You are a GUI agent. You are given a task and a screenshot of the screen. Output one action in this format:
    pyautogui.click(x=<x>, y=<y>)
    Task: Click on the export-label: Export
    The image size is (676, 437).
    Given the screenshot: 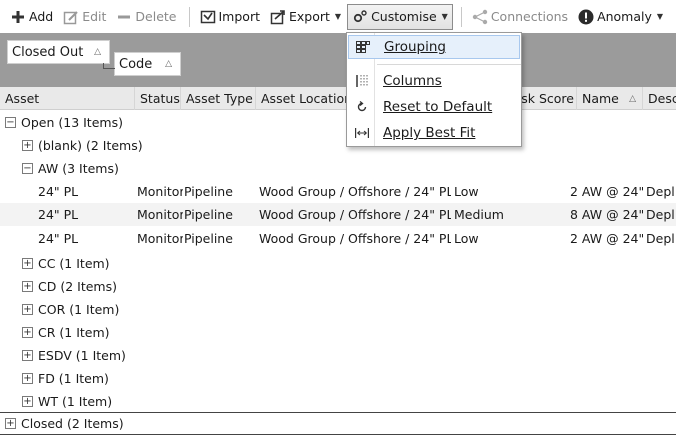 What is the action you would take?
    pyautogui.click(x=309, y=16)
    